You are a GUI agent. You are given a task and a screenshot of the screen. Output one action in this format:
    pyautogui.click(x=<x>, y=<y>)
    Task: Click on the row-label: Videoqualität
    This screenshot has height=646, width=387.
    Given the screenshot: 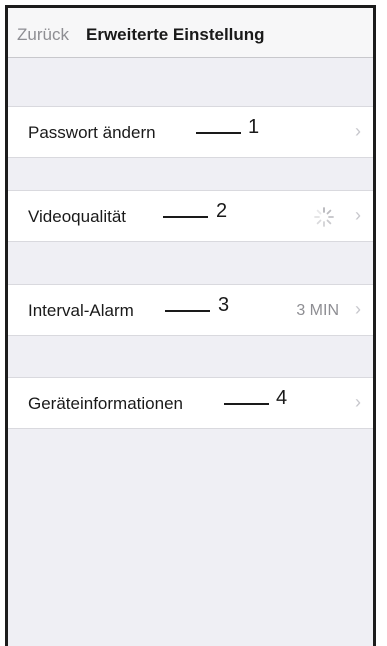 What is the action you would take?
    pyautogui.click(x=77, y=216)
    